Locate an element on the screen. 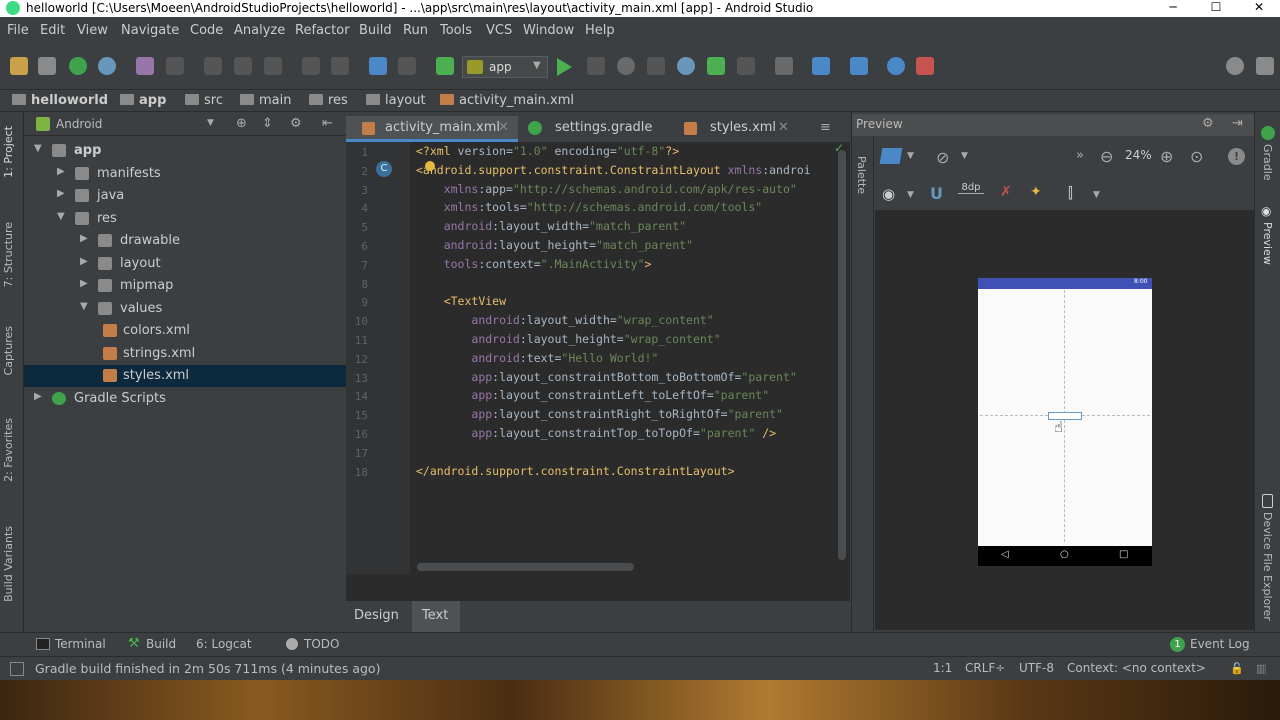 This screenshot has height=720, width=1280. menu-window: Window is located at coordinates (548, 30).